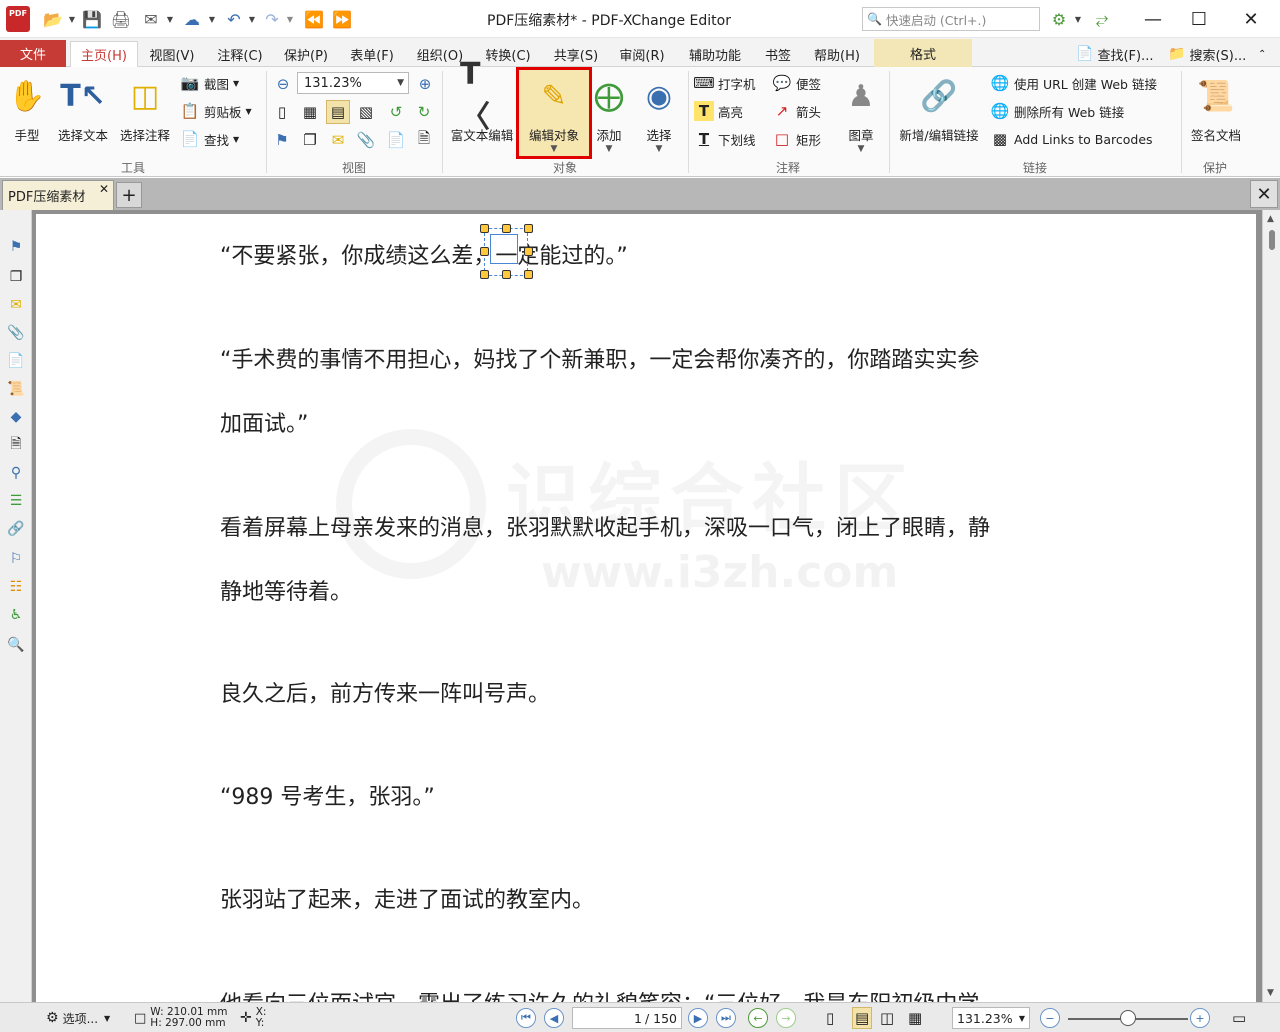  What do you see at coordinates (286, 590) in the screenshot?
I see `paragraph: 静地等待着。` at bounding box center [286, 590].